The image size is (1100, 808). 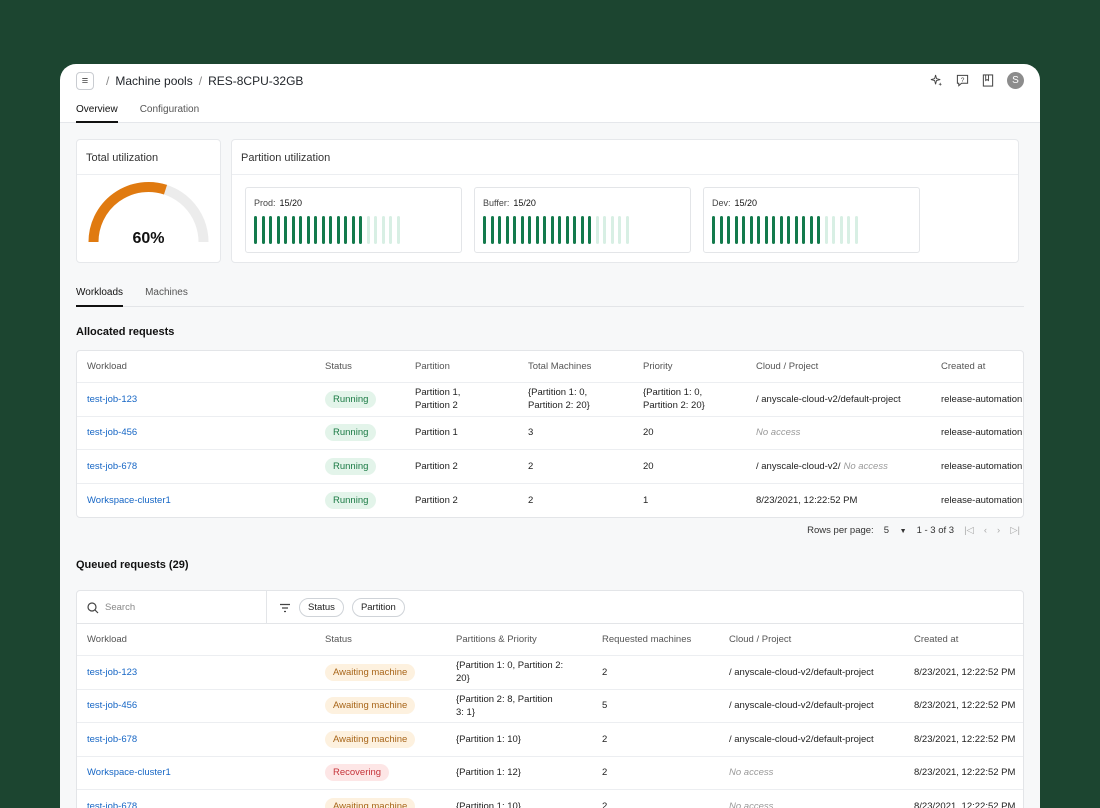 I want to click on priority-cell: 1, so click(x=646, y=500).